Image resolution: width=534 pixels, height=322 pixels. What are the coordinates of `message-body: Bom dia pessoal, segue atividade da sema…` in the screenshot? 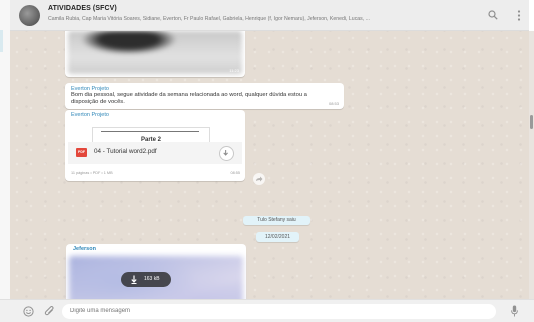 It's located at (189, 98).